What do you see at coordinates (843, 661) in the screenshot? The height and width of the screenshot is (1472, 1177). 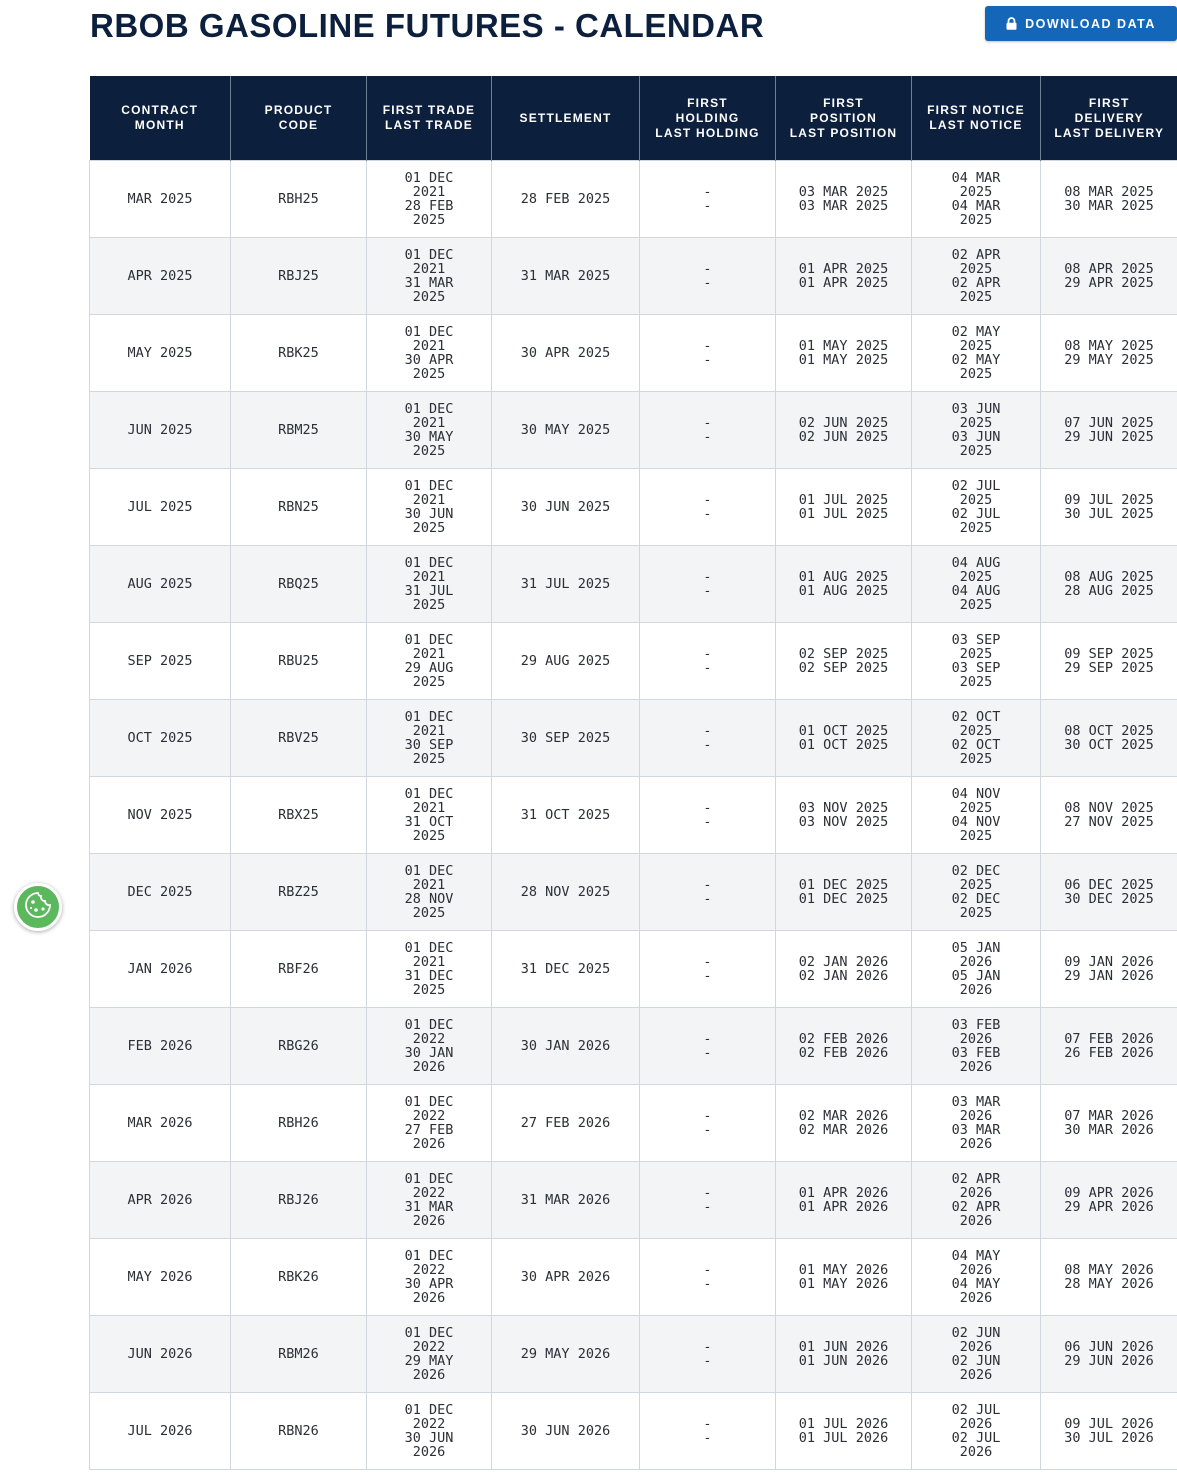 I see `position-cell: 02 SEP 2025 02 SEP 2025` at bounding box center [843, 661].